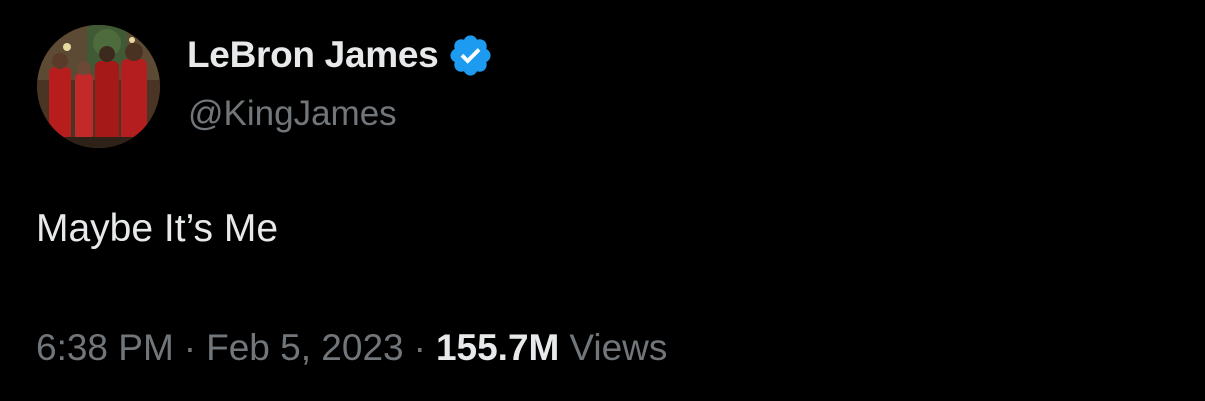 Image resolution: width=1205 pixels, height=401 pixels. Describe the element at coordinates (292, 114) in the screenshot. I see `author-handle: @KingJames` at that location.